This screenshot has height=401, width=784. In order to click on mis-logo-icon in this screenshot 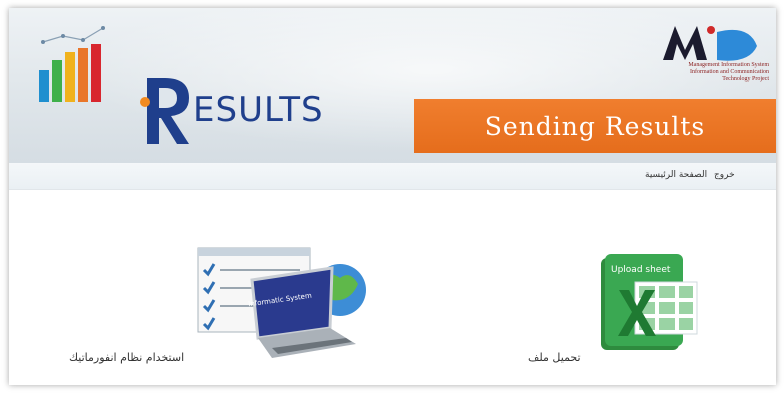, I will do `click(710, 43)`.